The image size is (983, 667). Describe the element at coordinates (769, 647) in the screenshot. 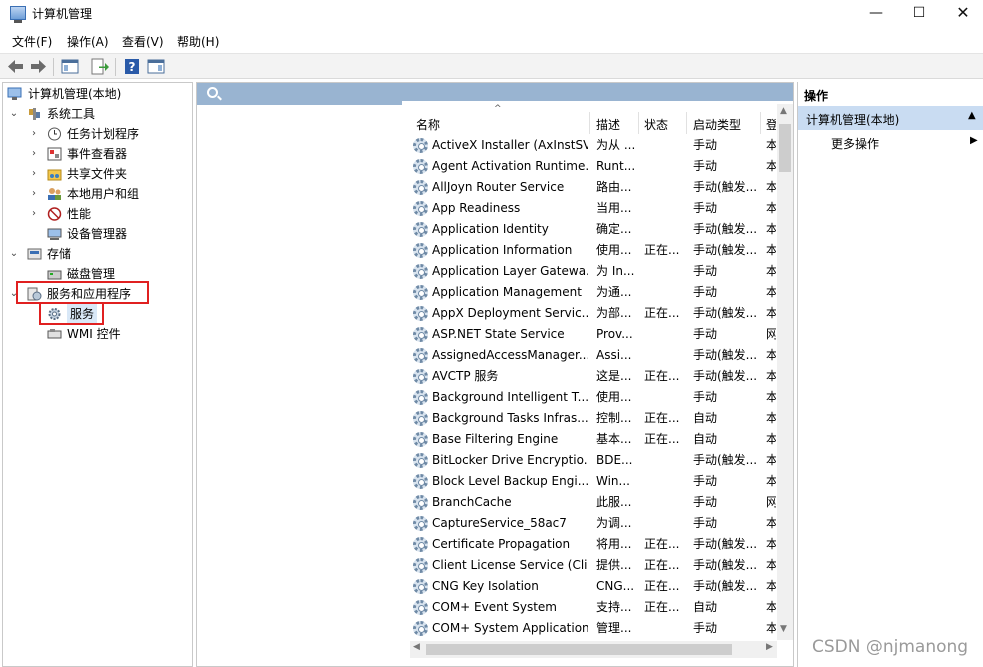

I see `scroll-right-icon: ▶` at that location.